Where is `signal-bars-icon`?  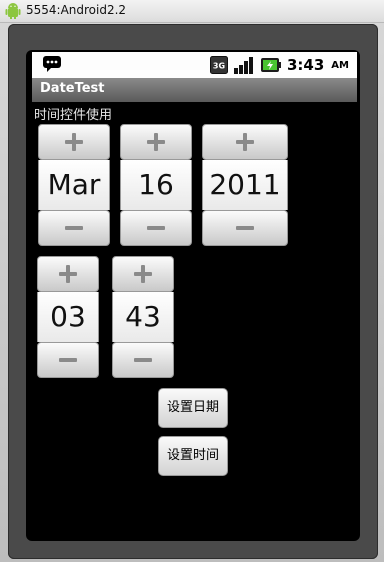
signal-bars-icon is located at coordinates (243, 65).